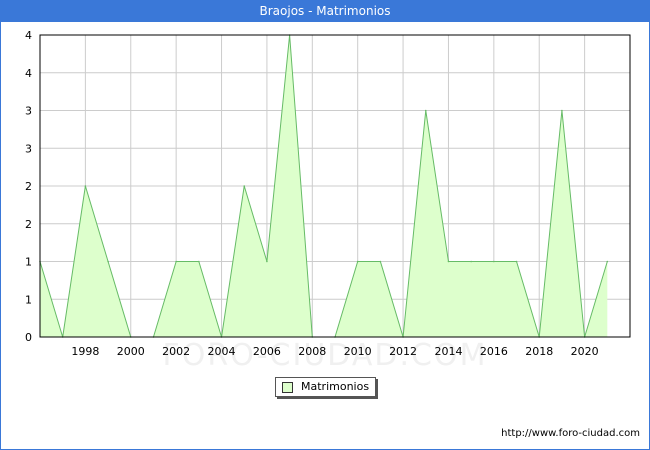 This screenshot has height=450, width=650. I want to click on x-tick-label: 2004, so click(222, 351).